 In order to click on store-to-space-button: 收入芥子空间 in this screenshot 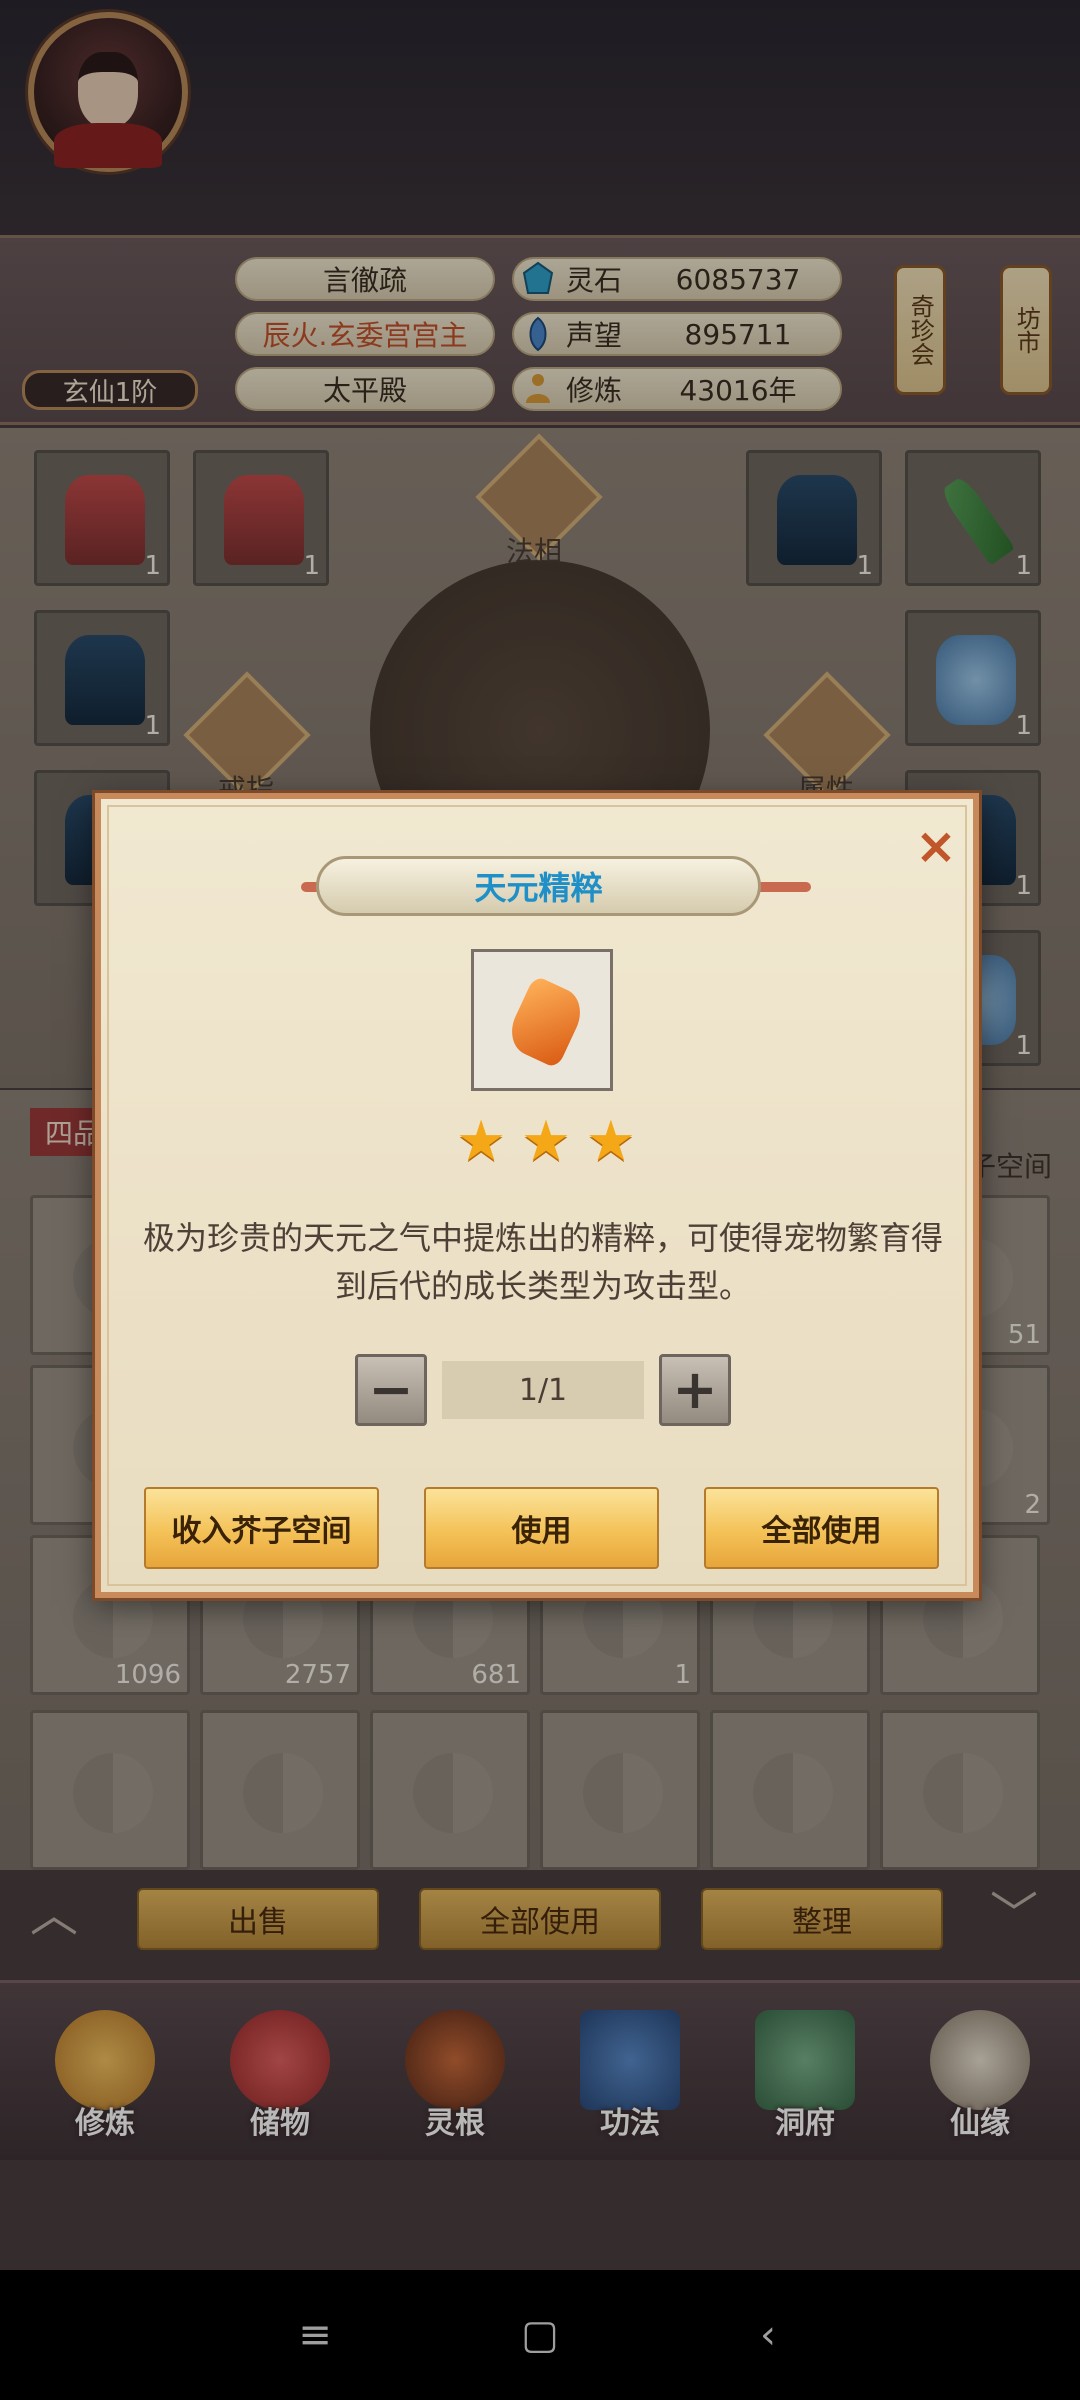, I will do `click(261, 1528)`.